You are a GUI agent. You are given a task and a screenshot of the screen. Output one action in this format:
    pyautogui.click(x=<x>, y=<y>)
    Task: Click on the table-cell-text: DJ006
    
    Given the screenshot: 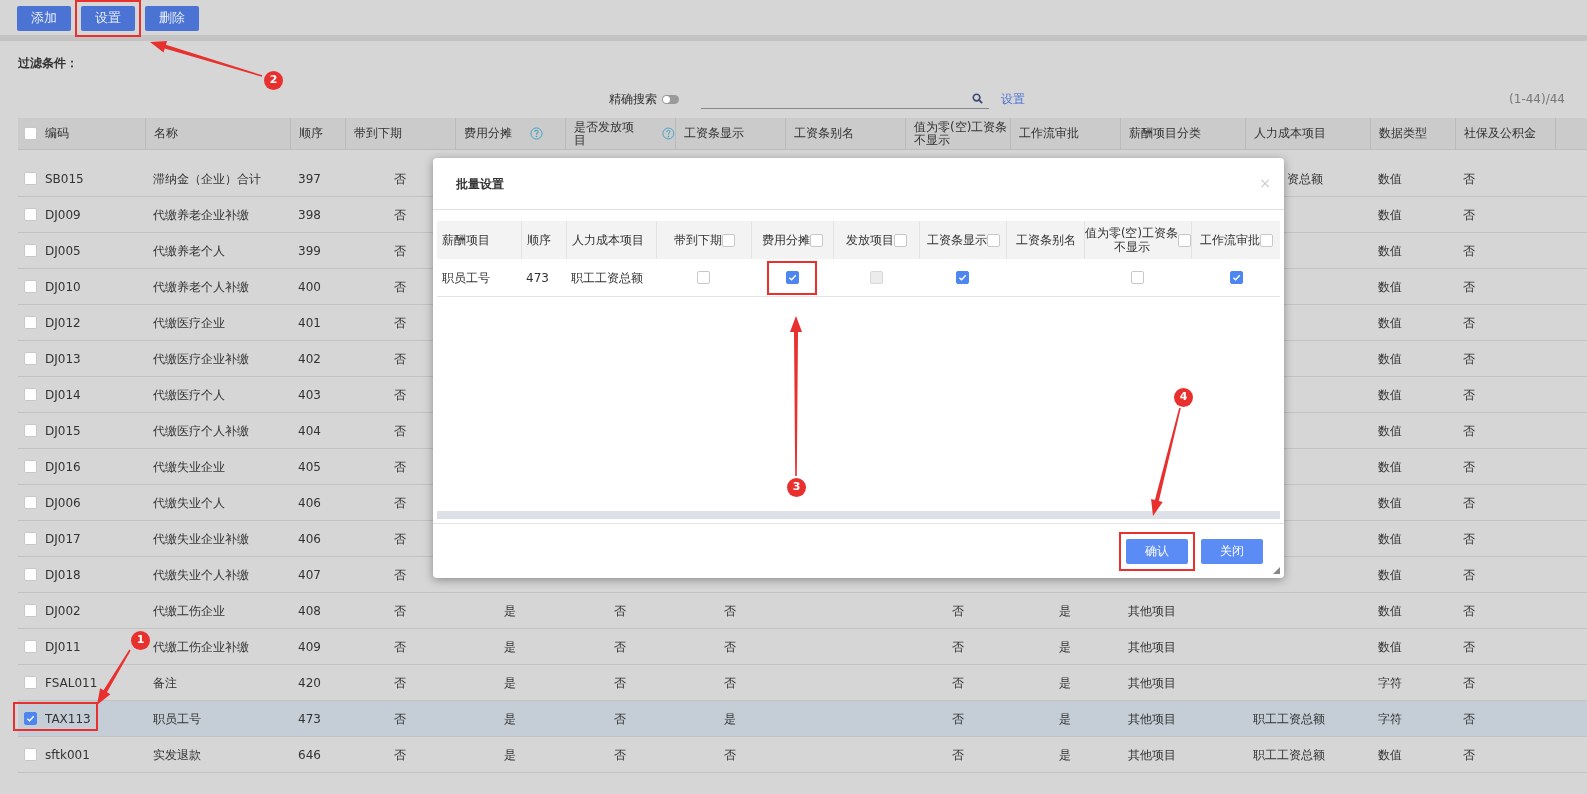 What is the action you would take?
    pyautogui.click(x=63, y=503)
    